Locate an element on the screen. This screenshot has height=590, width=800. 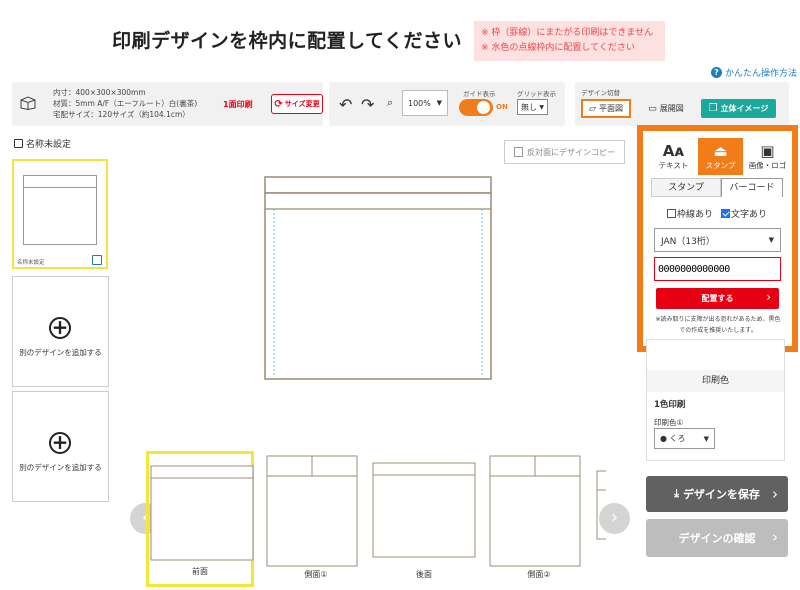
download-icon: ⤓ is located at coordinates (676, 493).